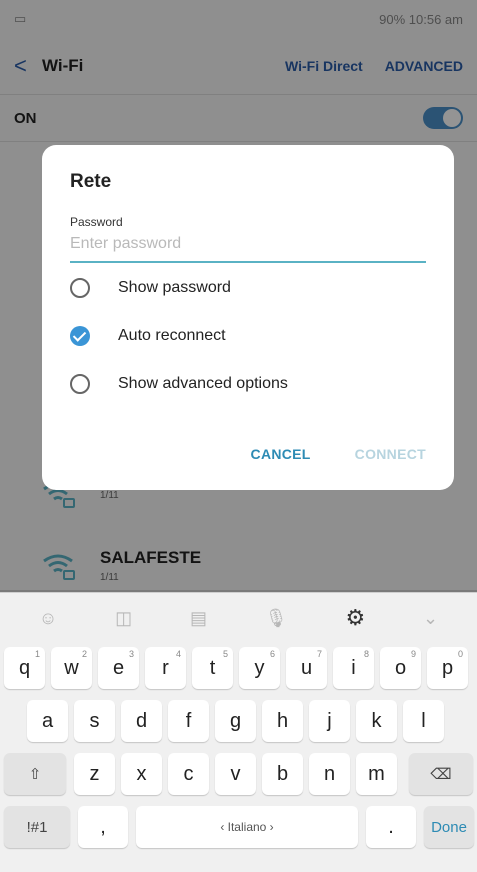  I want to click on period-key: ., so click(391, 827).